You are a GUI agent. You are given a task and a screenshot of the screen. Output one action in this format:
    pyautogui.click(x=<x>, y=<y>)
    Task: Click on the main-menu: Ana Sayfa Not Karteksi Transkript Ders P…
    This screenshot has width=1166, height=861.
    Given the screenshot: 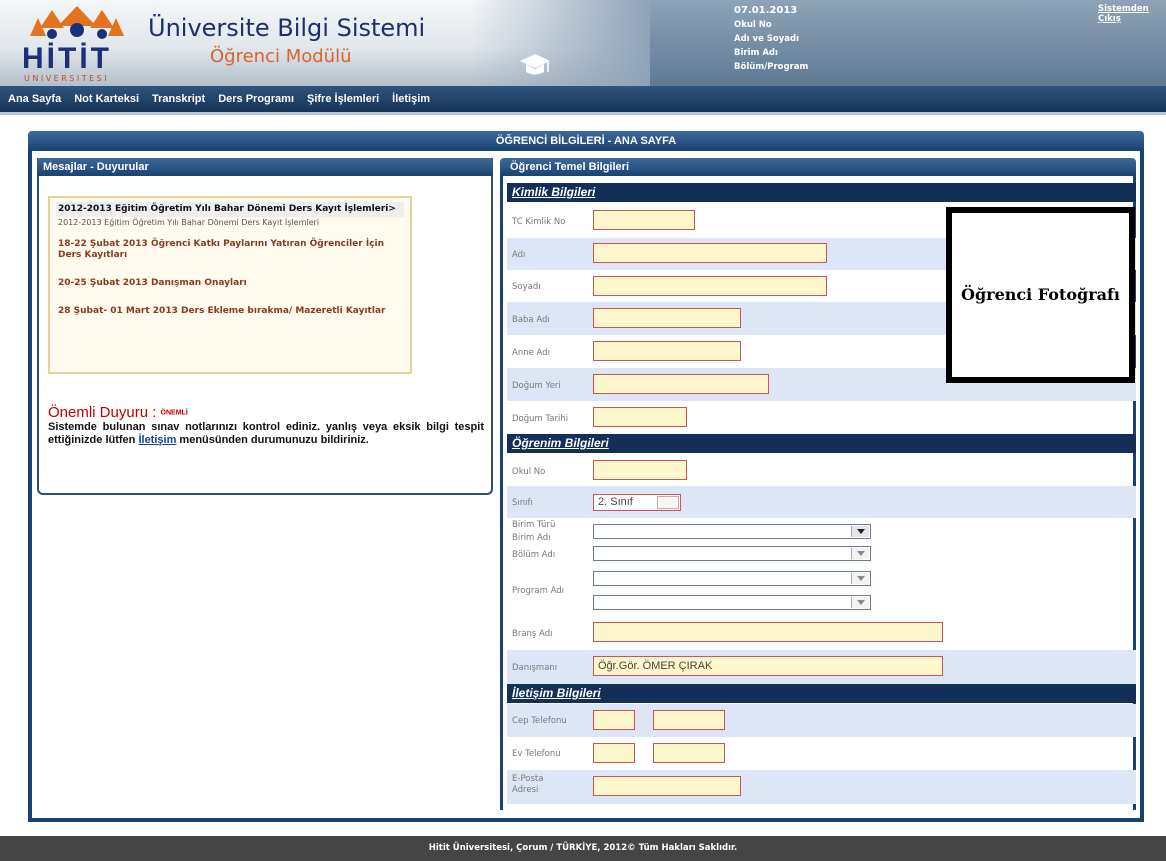 What is the action you would take?
    pyautogui.click(x=583, y=99)
    